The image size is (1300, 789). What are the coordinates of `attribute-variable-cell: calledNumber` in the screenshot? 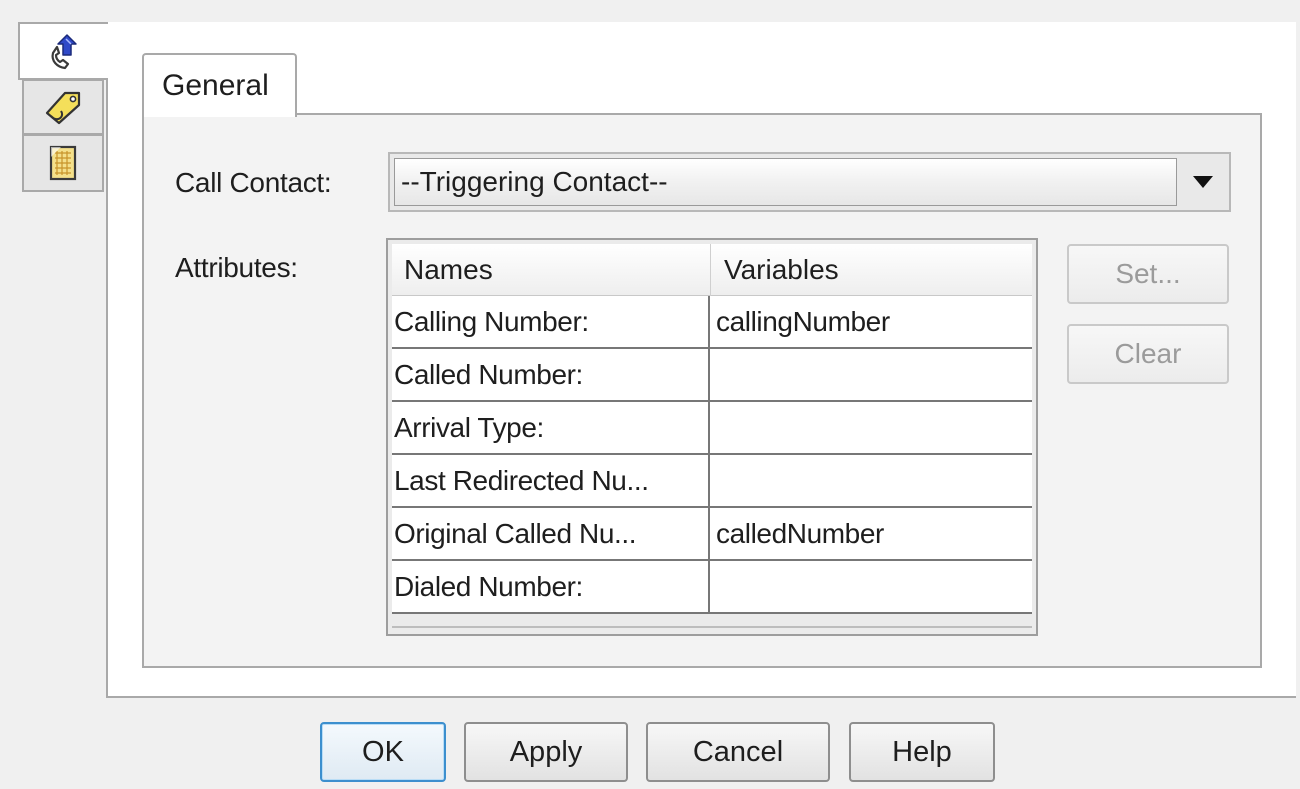 It's located at (872, 533).